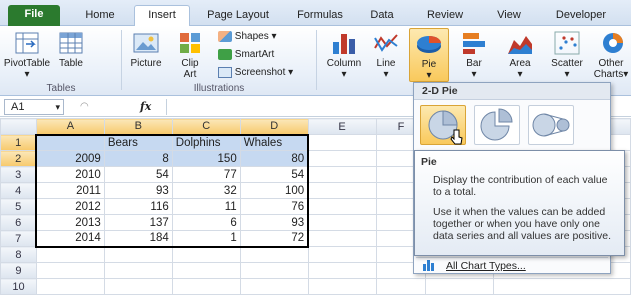 The image size is (631, 297). Describe the element at coordinates (386, 55) in the screenshot. I see `line-chart-button: Line ▾` at that location.